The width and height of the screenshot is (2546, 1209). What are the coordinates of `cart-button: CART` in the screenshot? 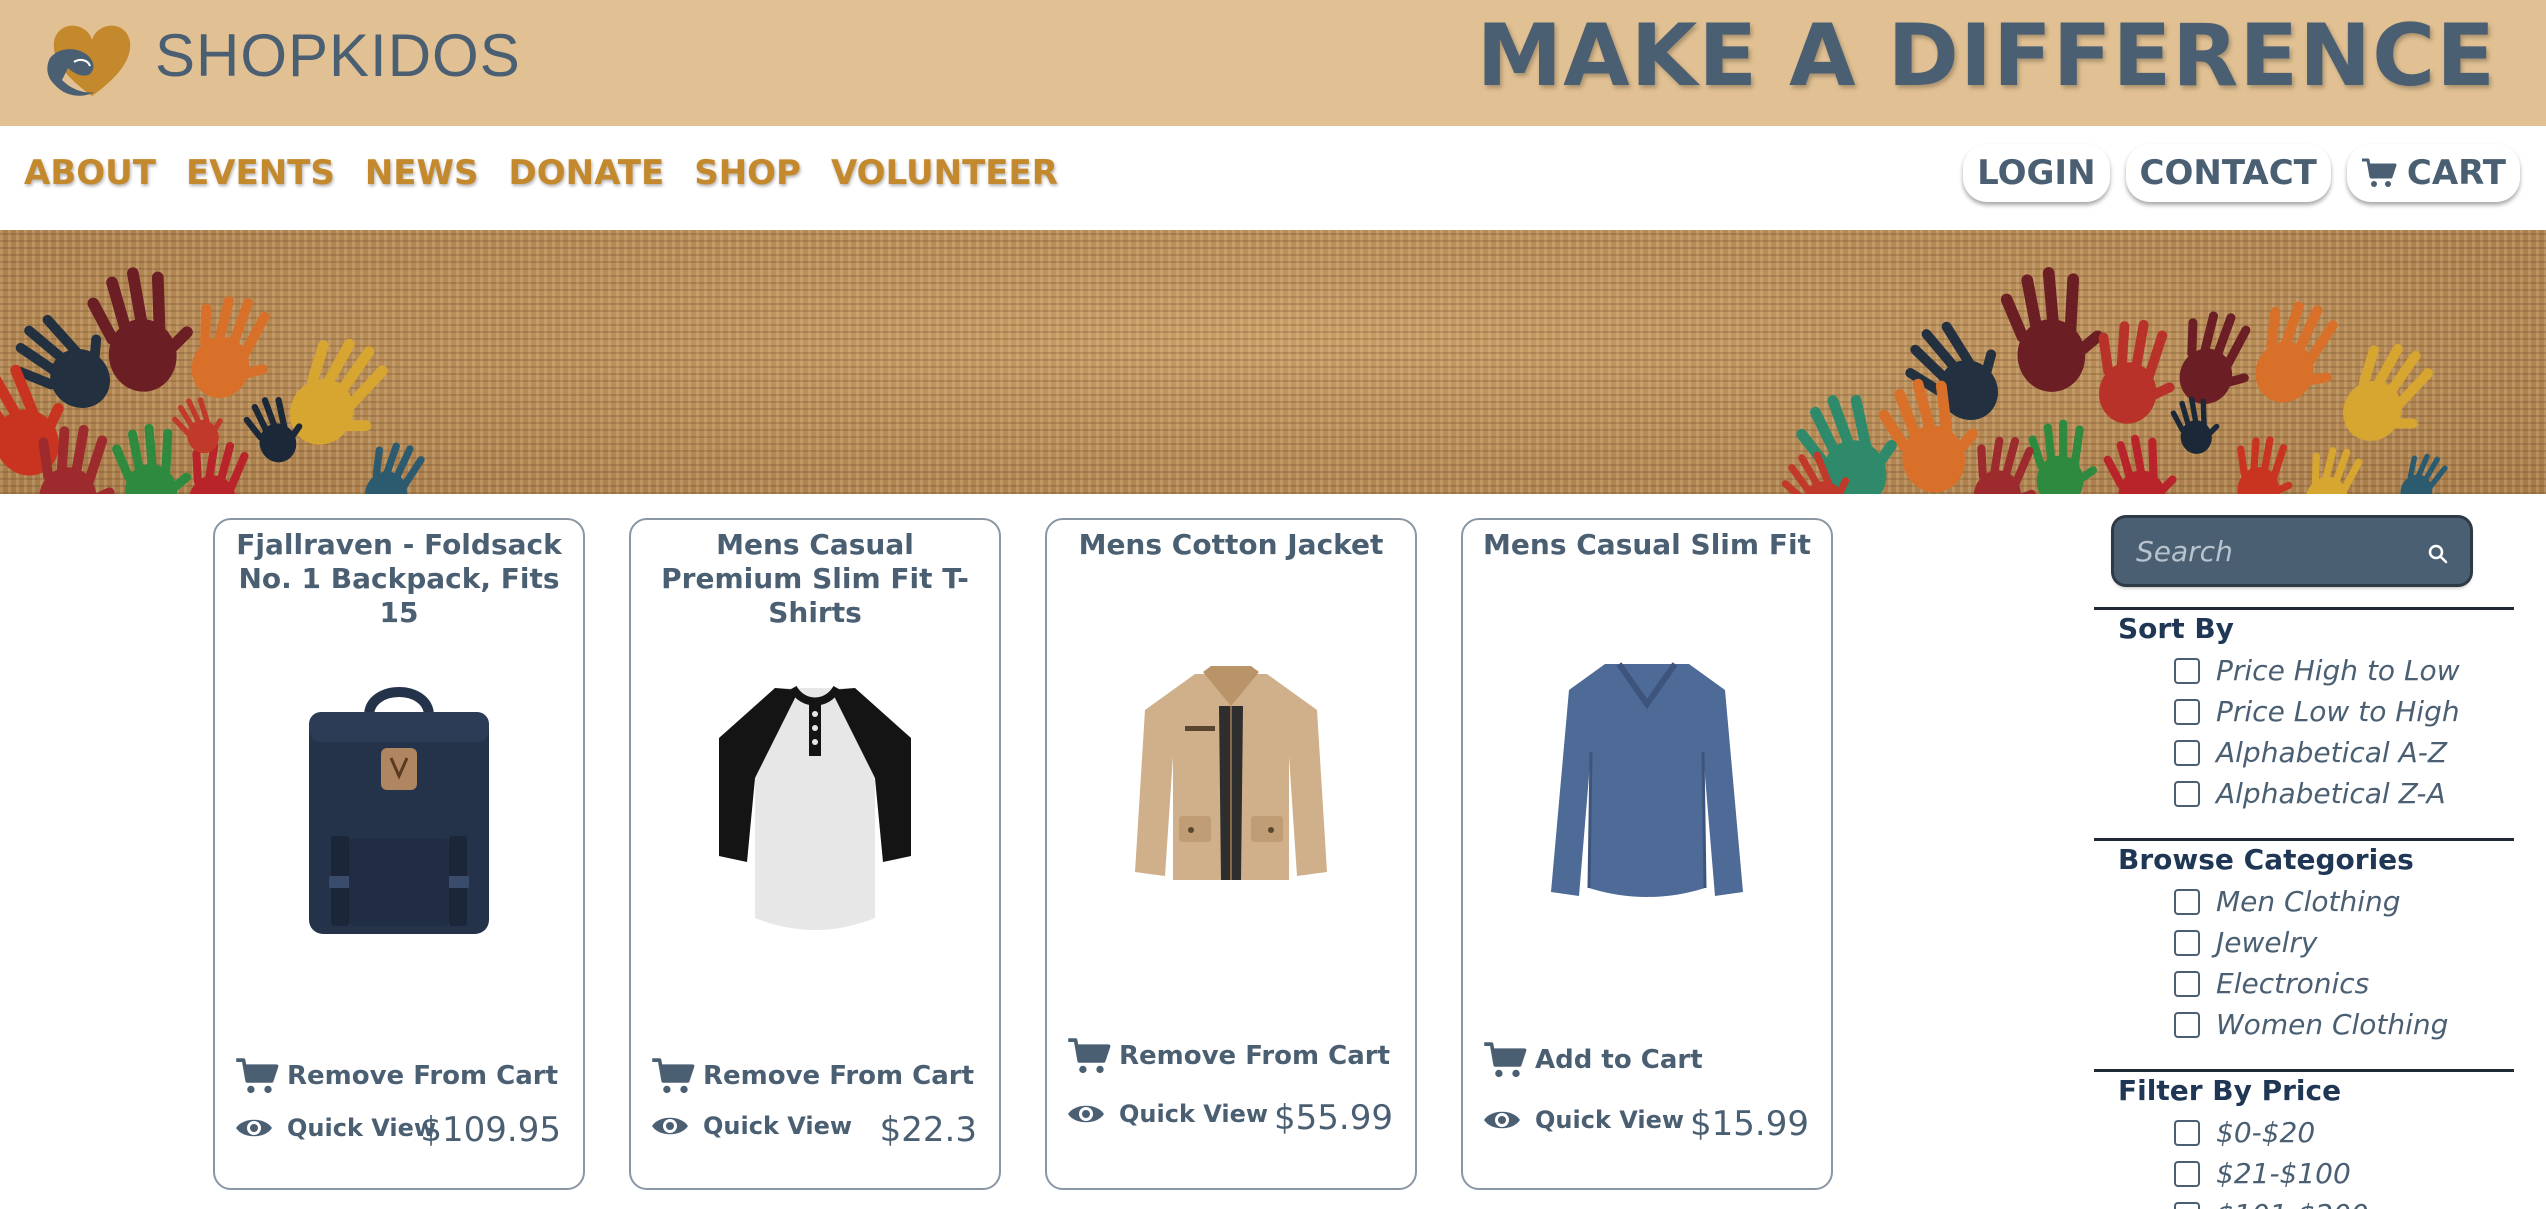 It's located at (2433, 173).